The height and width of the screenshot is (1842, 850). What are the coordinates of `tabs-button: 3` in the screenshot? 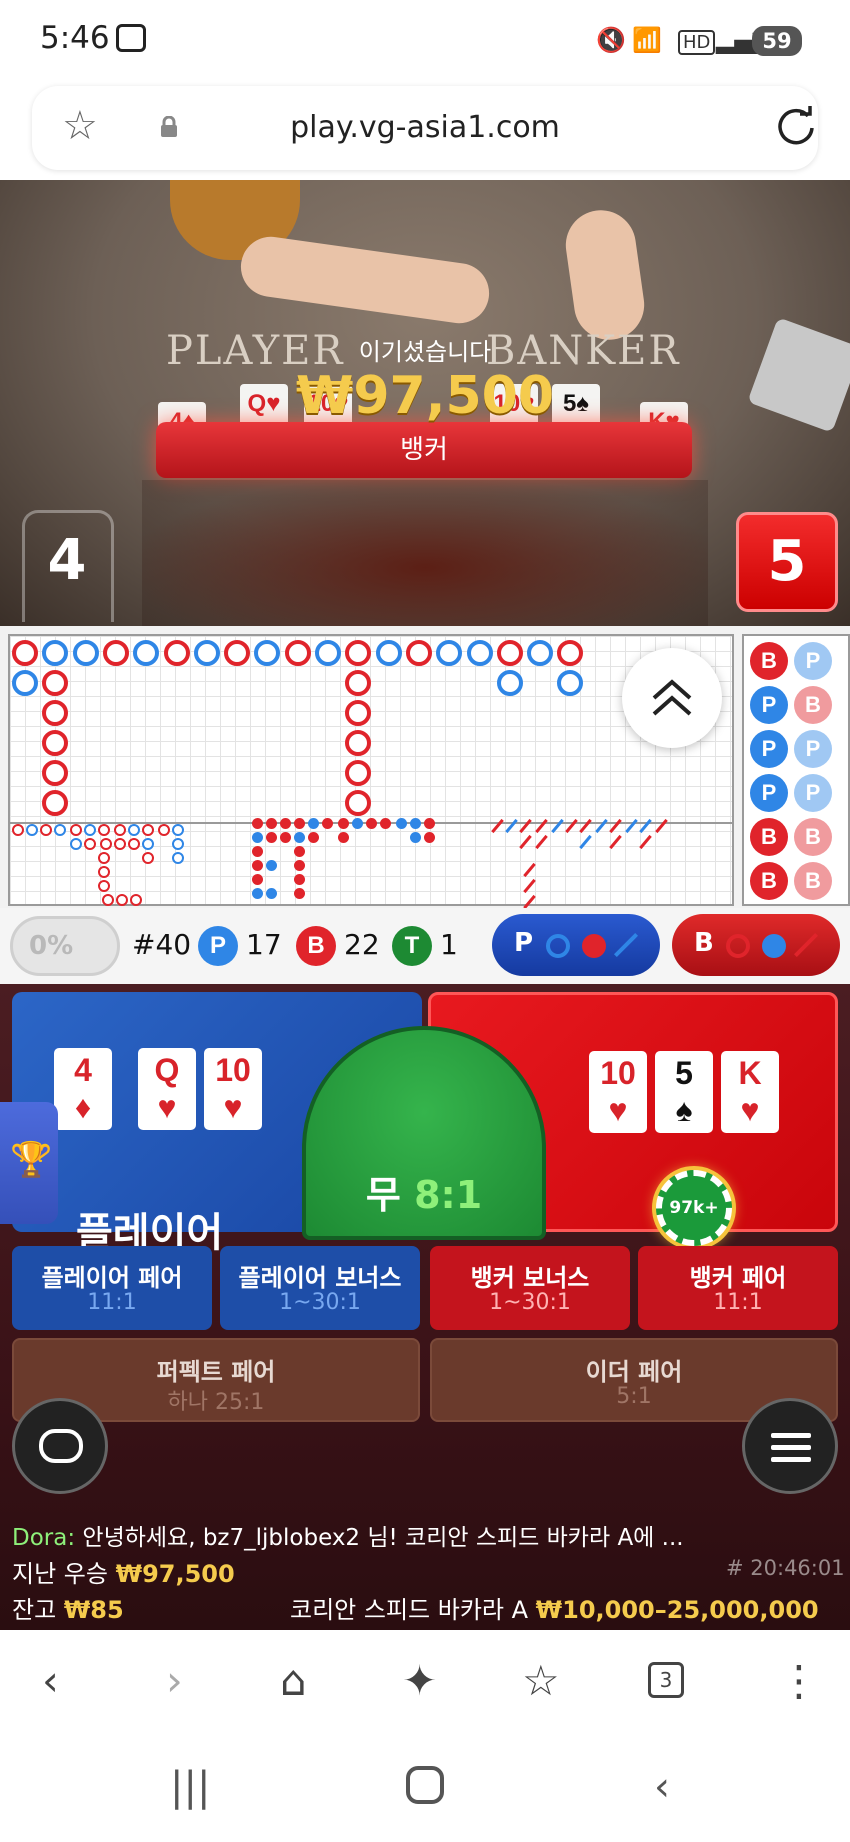 It's located at (666, 1680).